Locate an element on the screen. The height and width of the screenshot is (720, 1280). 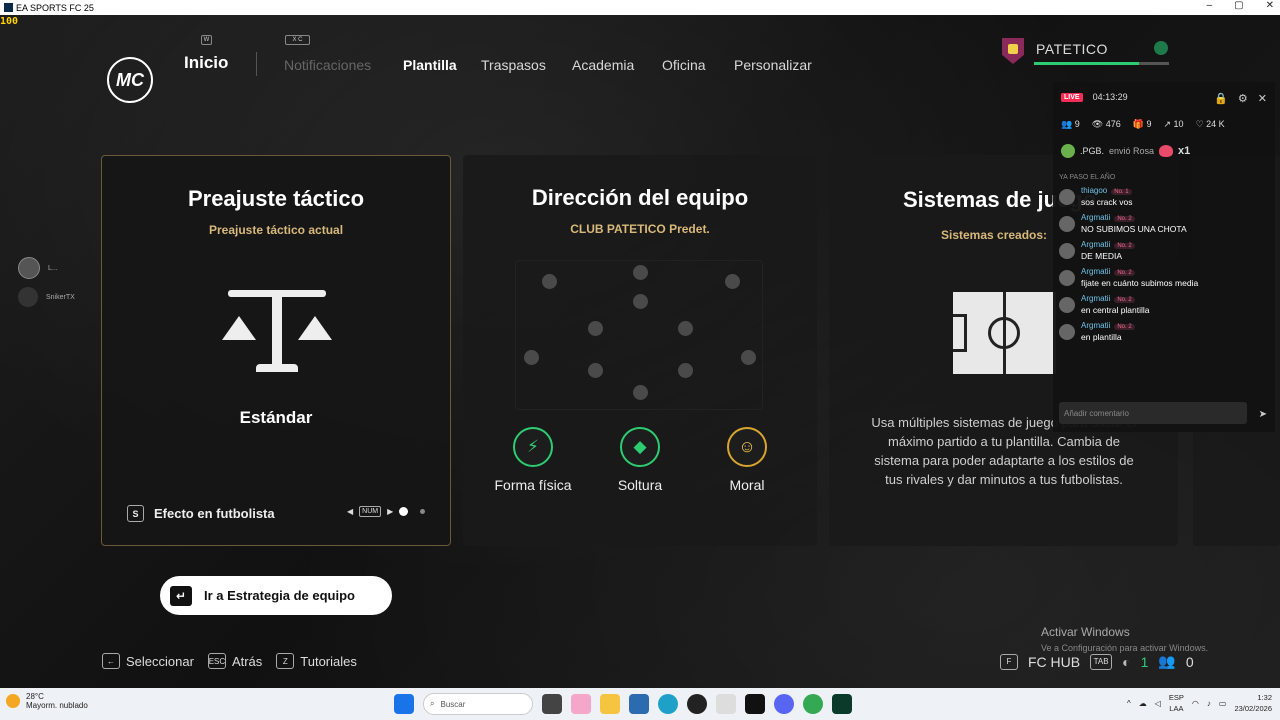
friend-name: SnikerTX is located at coordinates (60, 297).